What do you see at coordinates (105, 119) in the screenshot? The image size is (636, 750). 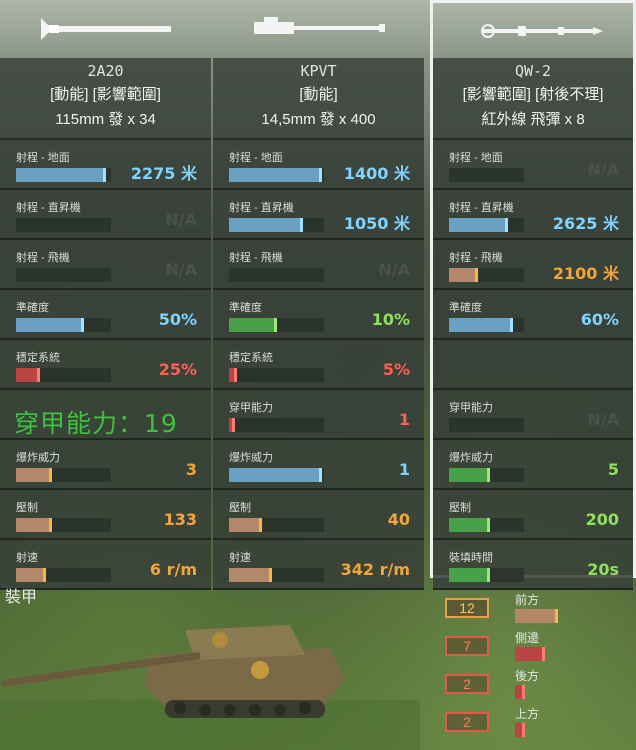 I see `weapon-ammo: 115mm 發 x 34` at bounding box center [105, 119].